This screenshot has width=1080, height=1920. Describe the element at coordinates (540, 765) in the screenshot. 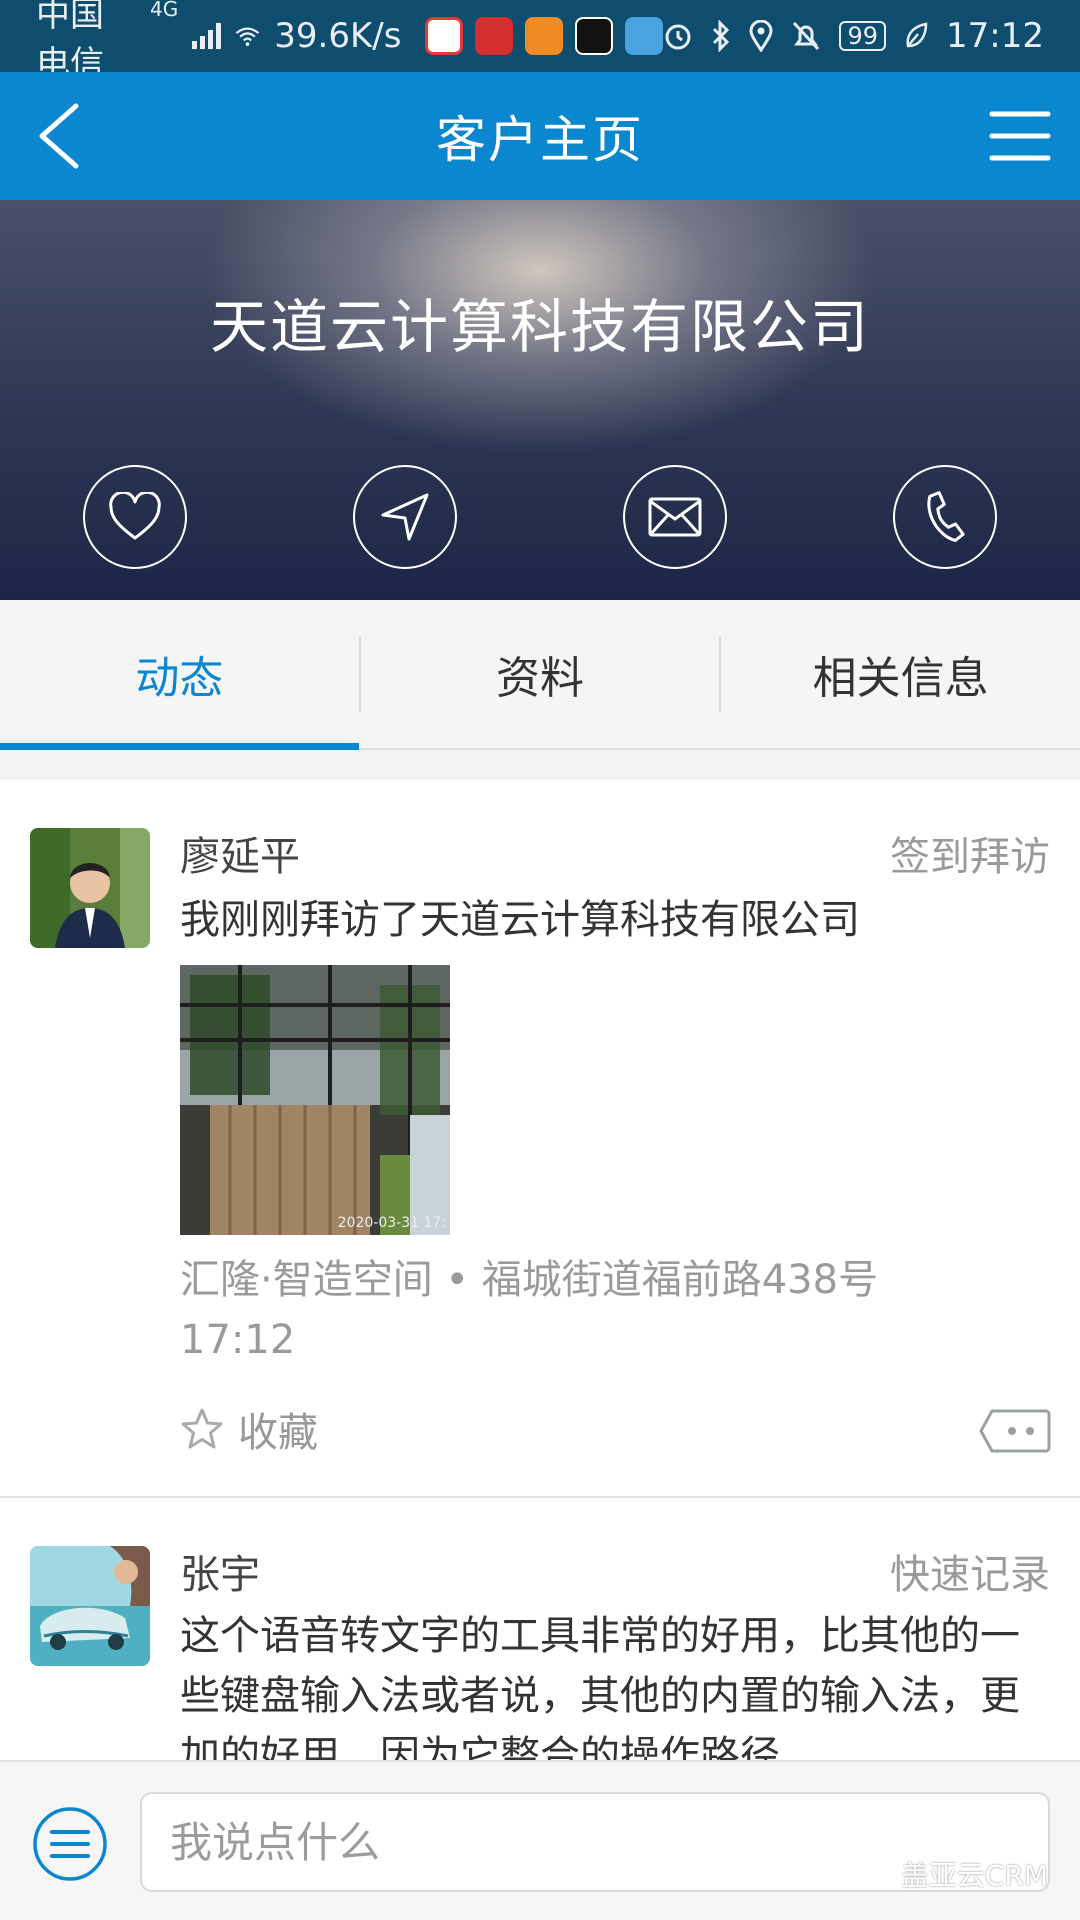

I see `section-gap` at that location.